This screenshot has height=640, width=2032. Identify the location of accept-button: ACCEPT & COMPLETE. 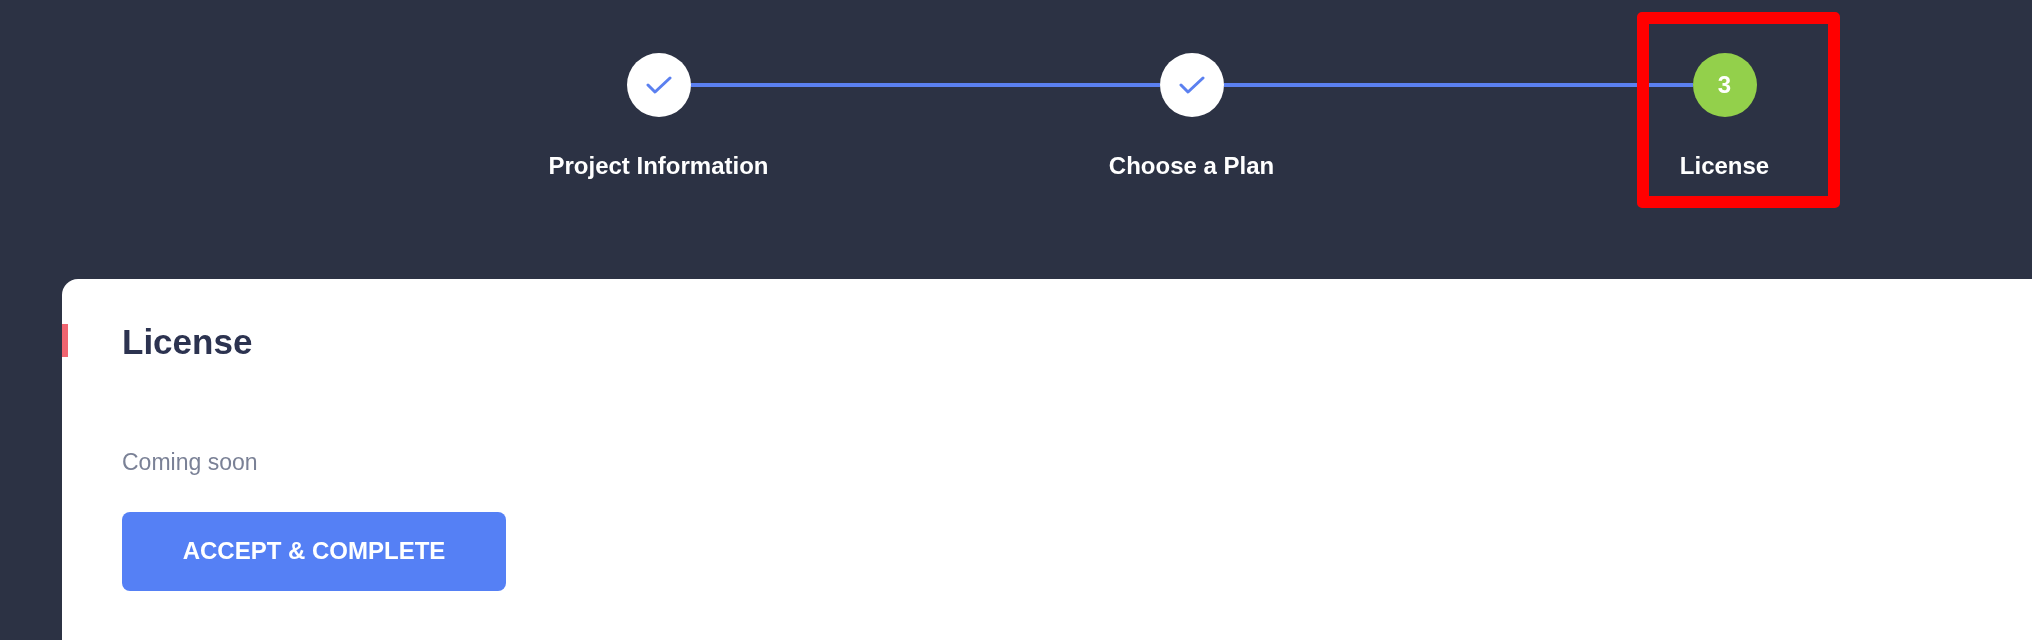
(314, 551).